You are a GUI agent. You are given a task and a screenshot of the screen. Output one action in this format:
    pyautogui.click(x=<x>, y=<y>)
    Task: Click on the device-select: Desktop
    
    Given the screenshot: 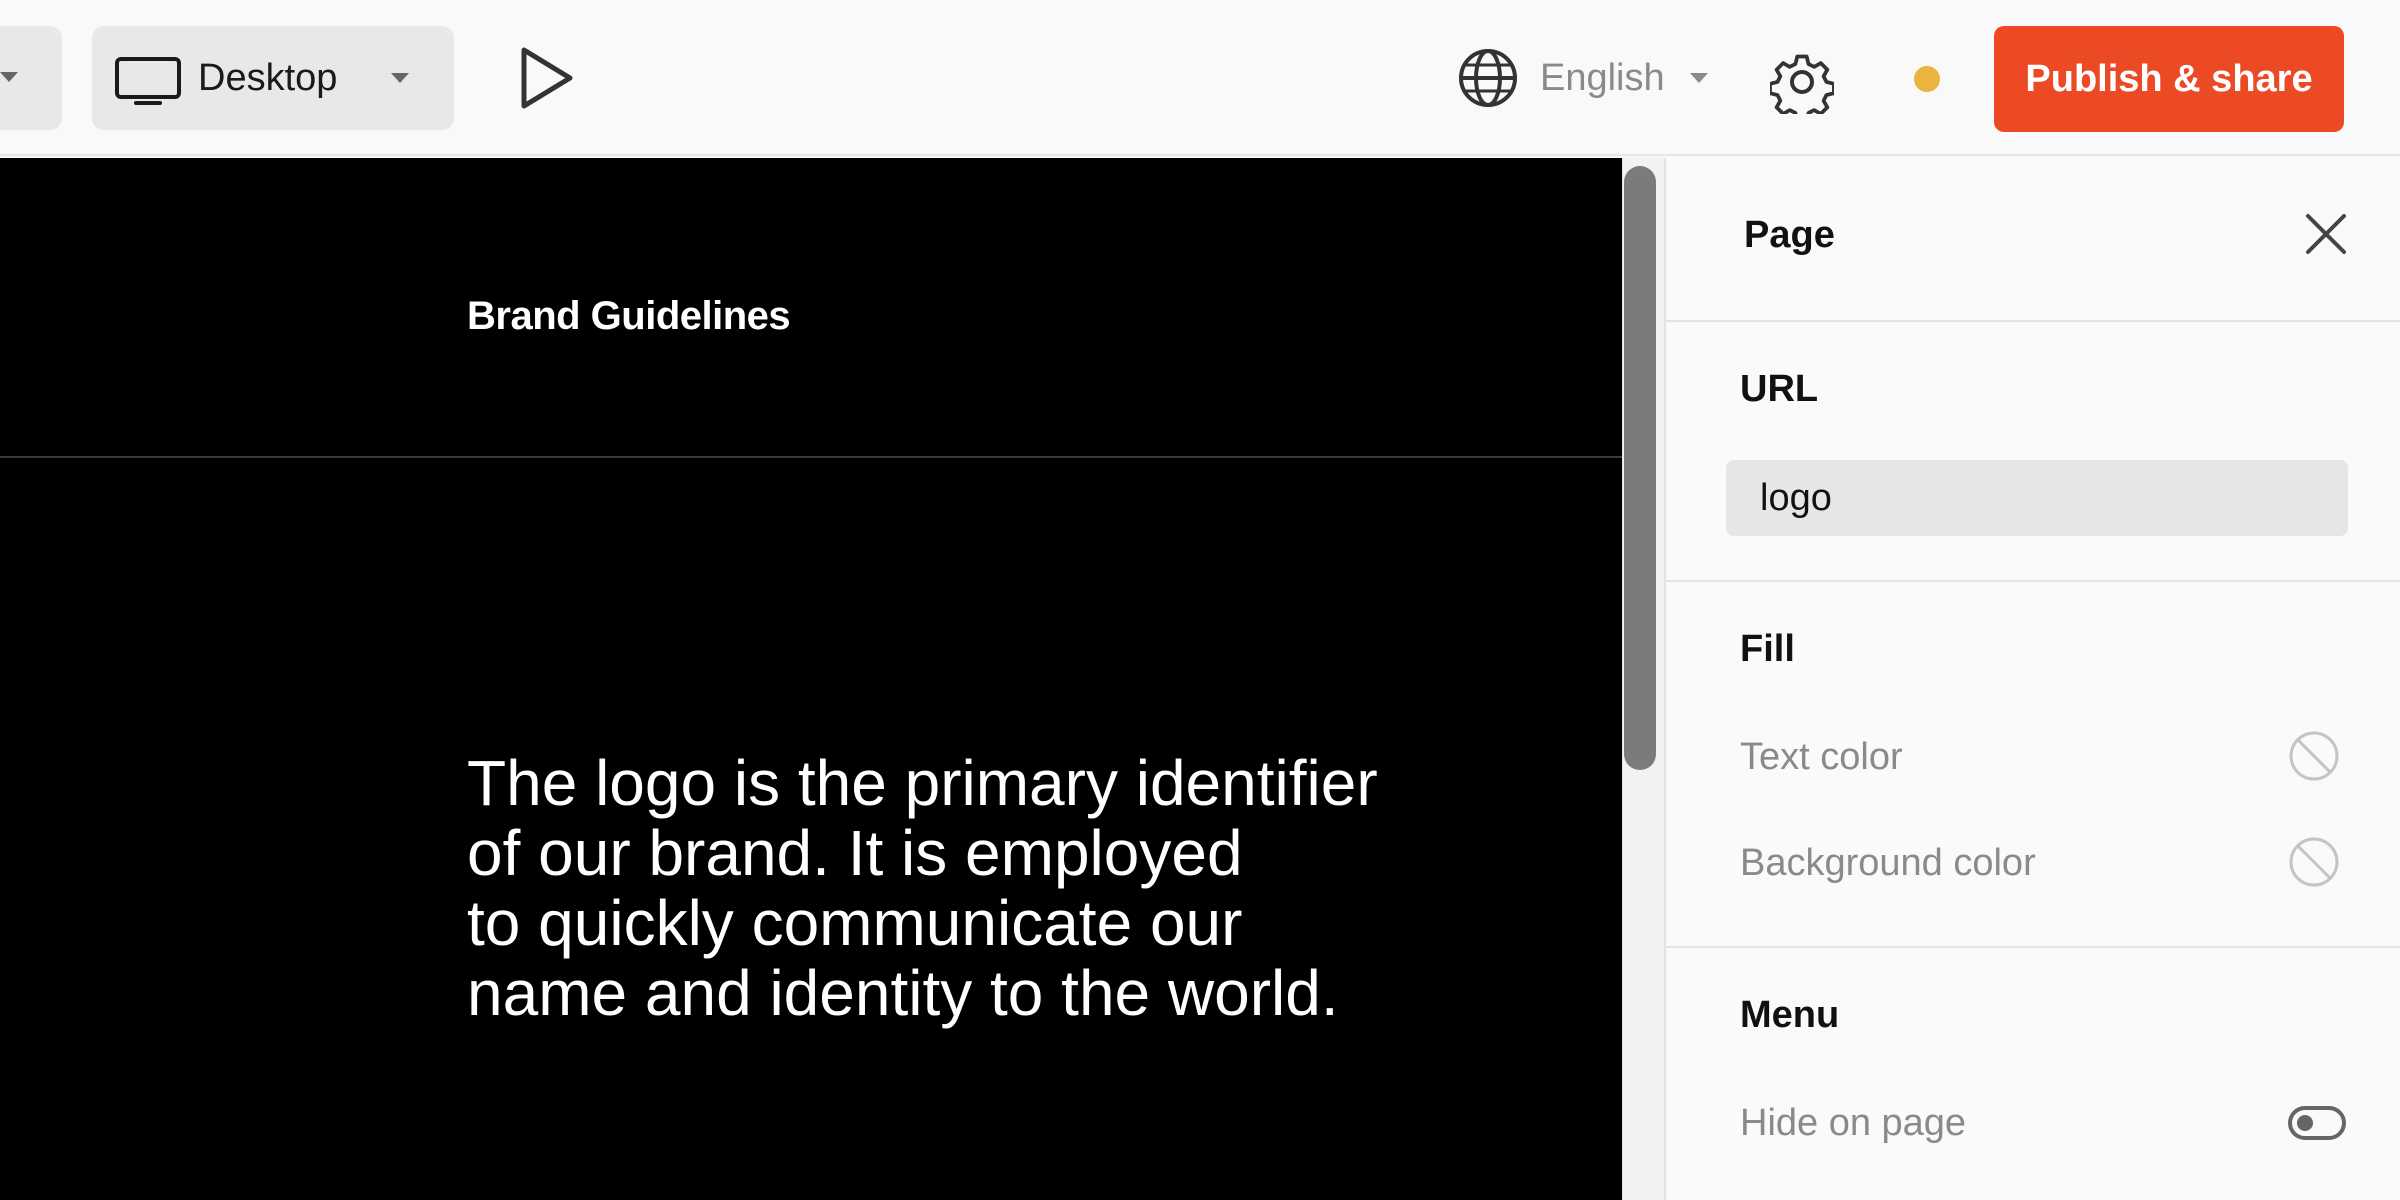 What is the action you would take?
    pyautogui.click(x=273, y=78)
    